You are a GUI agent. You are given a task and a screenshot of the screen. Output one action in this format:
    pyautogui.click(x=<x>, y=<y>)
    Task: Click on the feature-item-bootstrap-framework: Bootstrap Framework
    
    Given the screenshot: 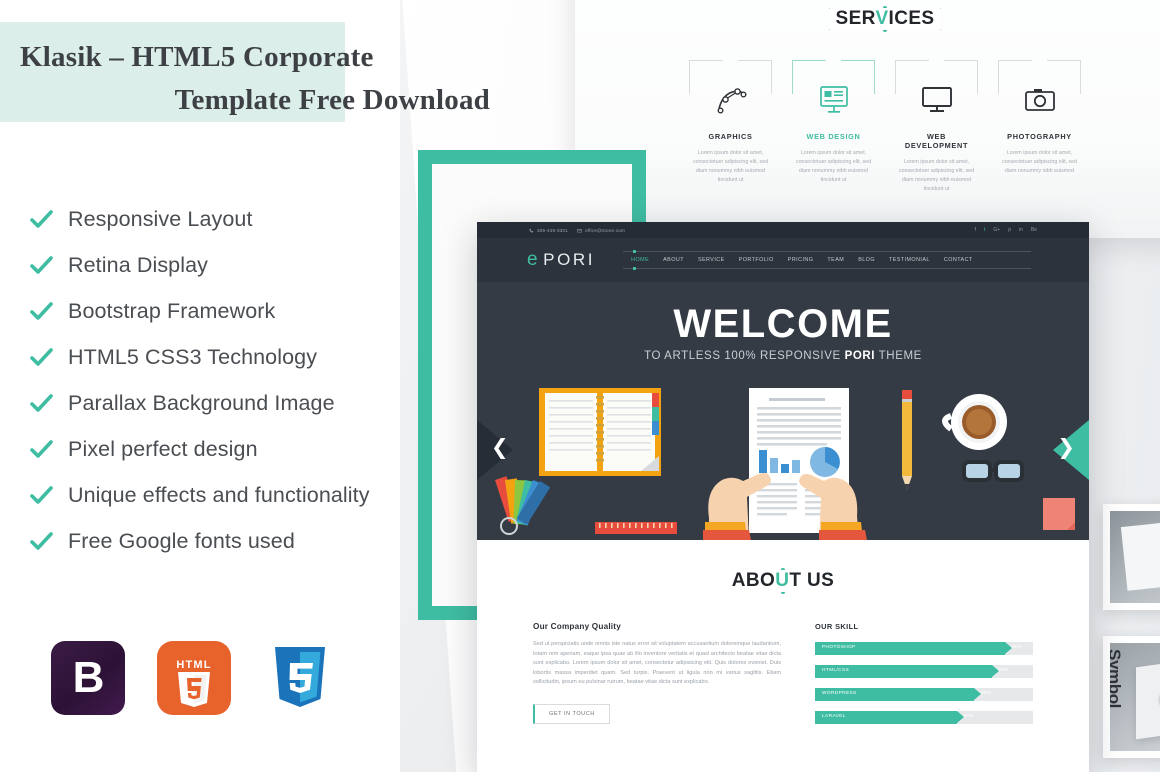 What is the action you would take?
    pyautogui.click(x=238, y=311)
    